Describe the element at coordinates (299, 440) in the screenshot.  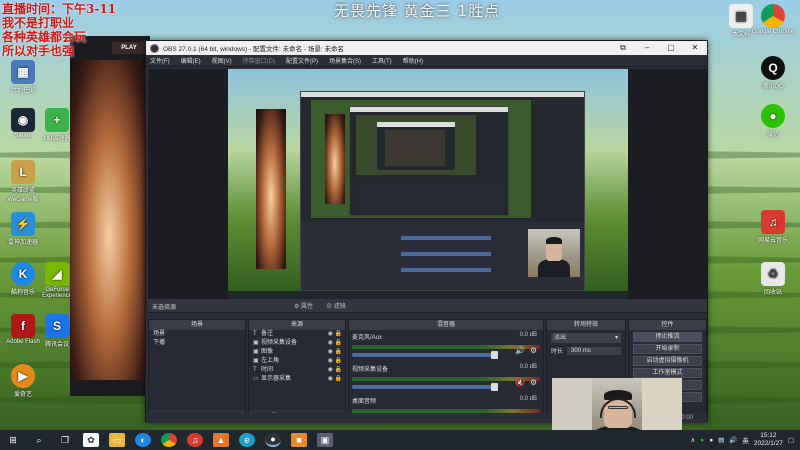
I see `app-icon: ■` at that location.